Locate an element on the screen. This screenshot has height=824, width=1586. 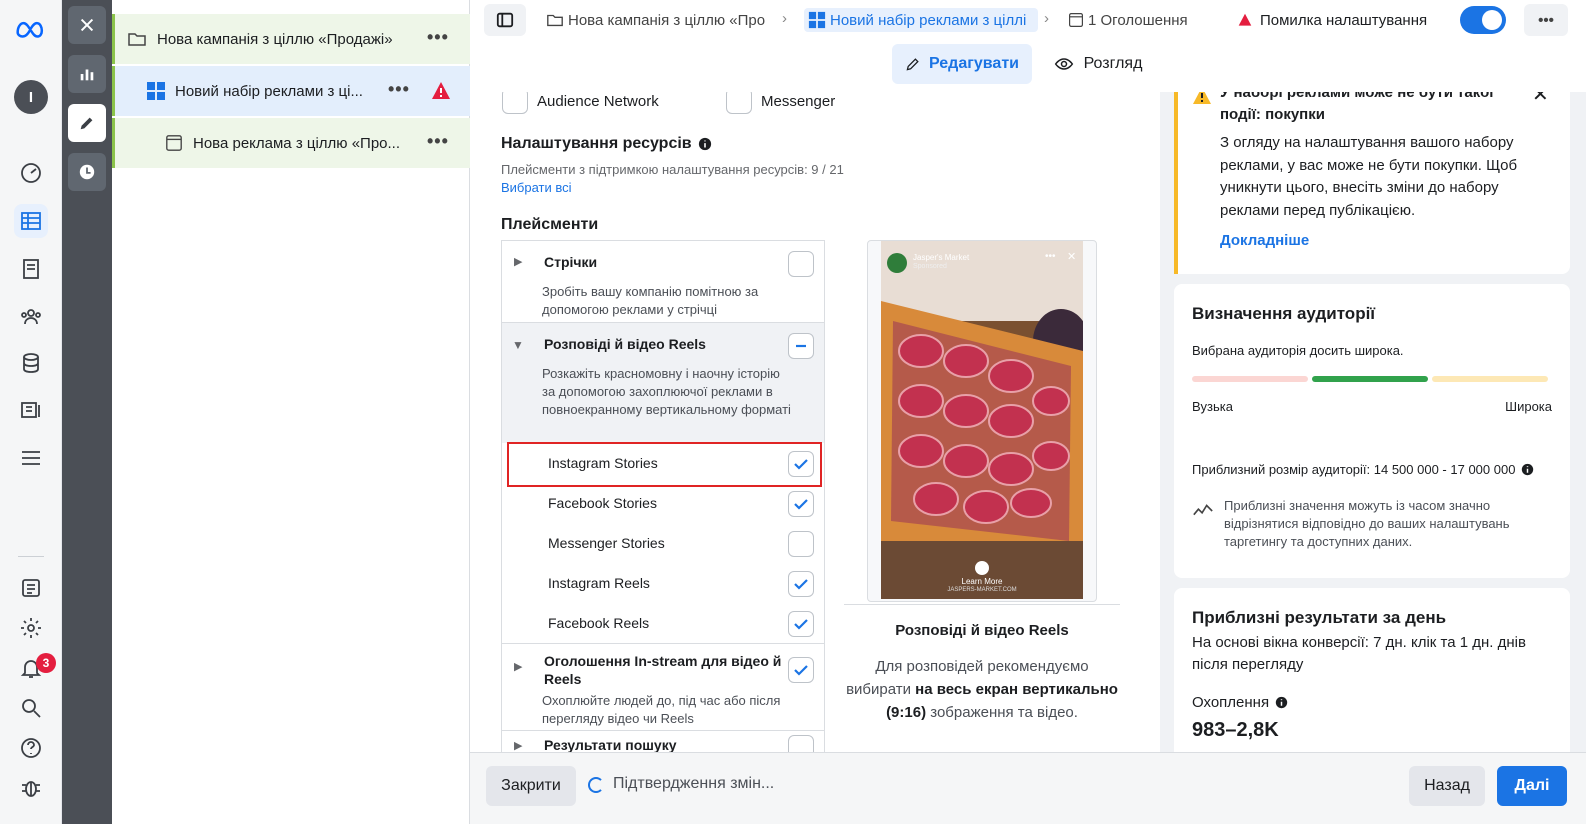
search-icon is located at coordinates (31, 708).